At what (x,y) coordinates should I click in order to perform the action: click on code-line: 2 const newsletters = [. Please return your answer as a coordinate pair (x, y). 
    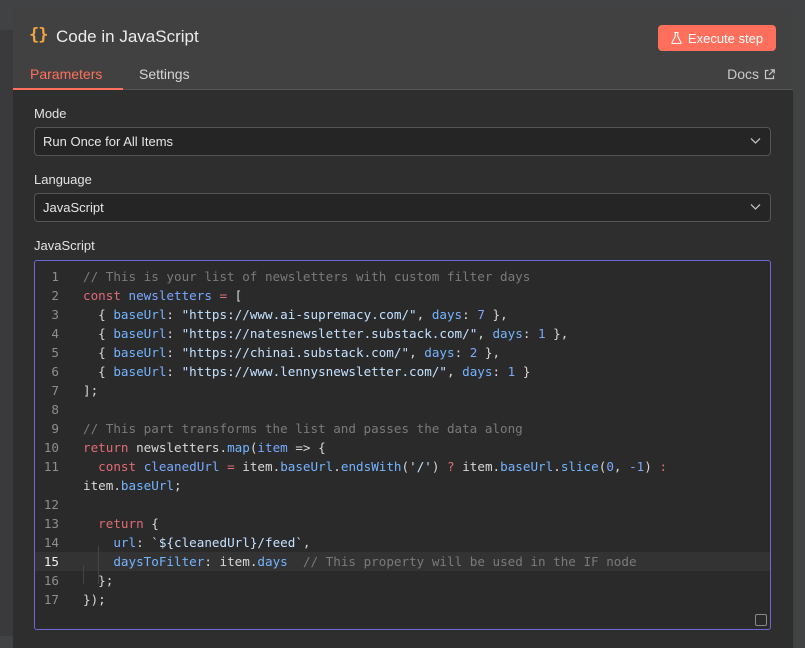
    Looking at the image, I should click on (402, 295).